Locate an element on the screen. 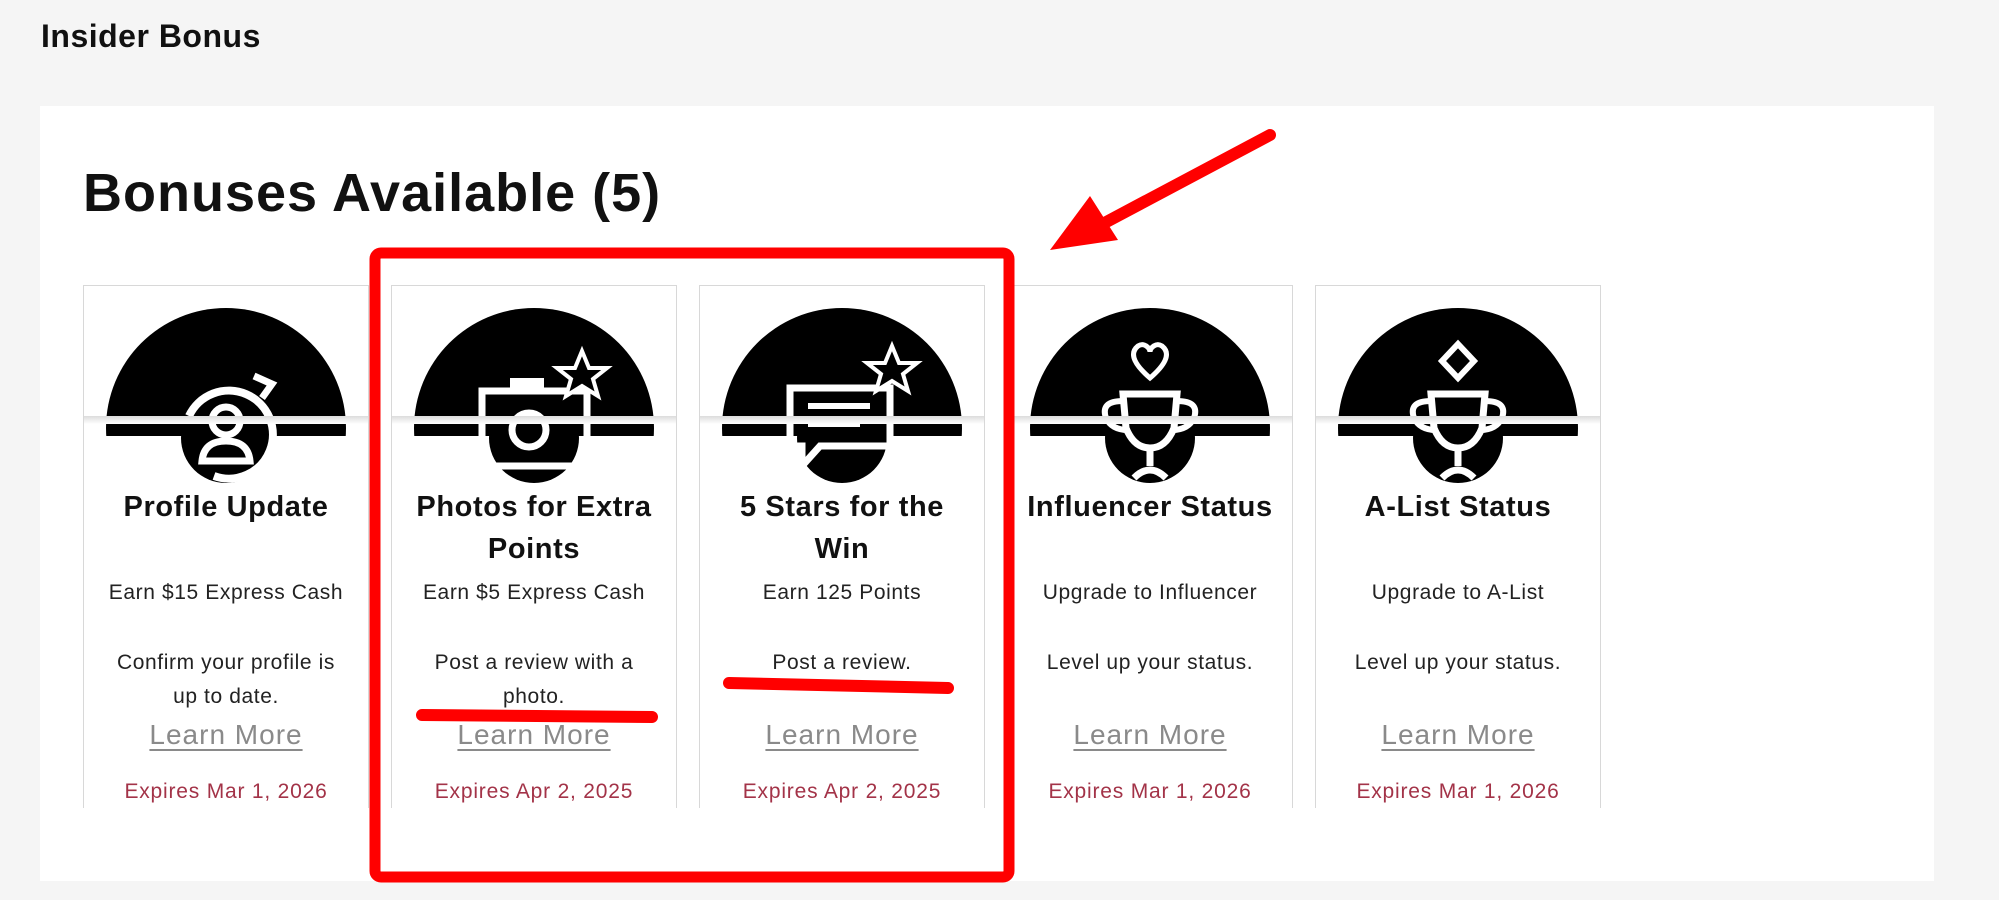 The height and width of the screenshot is (900, 1999). card-title: 5 Stars for the Win is located at coordinates (842, 528).